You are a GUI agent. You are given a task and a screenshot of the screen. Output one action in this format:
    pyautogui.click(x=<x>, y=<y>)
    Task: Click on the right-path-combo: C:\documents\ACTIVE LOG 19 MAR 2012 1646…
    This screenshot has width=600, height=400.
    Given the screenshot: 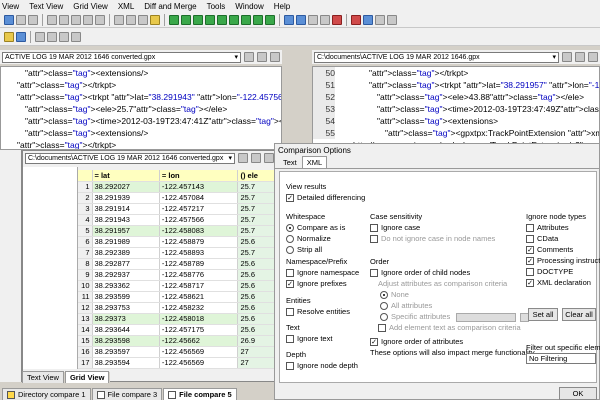 What is the action you would take?
    pyautogui.click(x=436, y=57)
    